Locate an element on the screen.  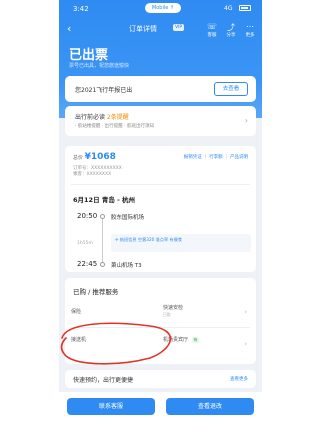
reminder-count-badge: 2条提醒 is located at coordinates (117, 117).